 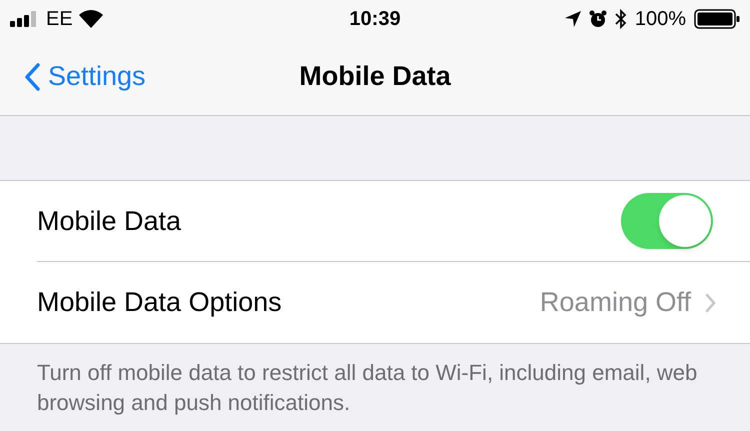 I want to click on location-arrow-icon, so click(x=572, y=19).